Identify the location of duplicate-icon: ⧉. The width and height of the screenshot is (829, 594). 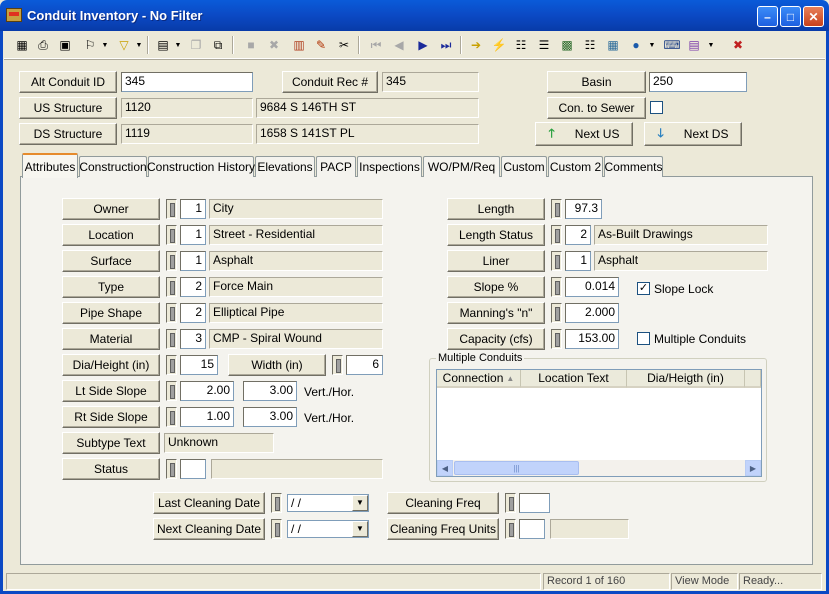
(218, 45).